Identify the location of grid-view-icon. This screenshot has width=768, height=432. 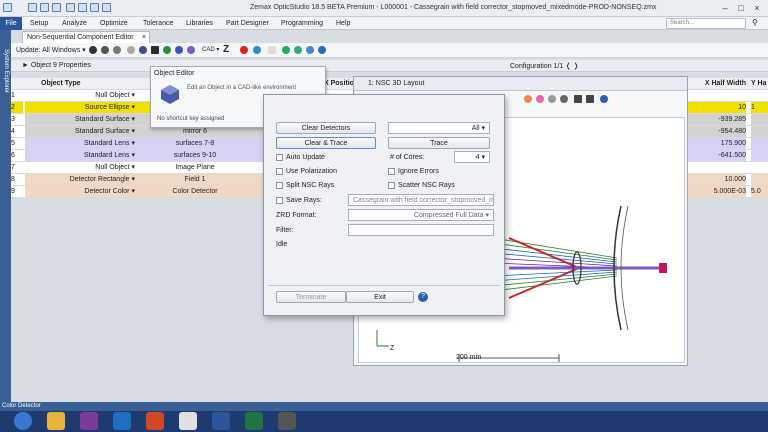
(590, 99).